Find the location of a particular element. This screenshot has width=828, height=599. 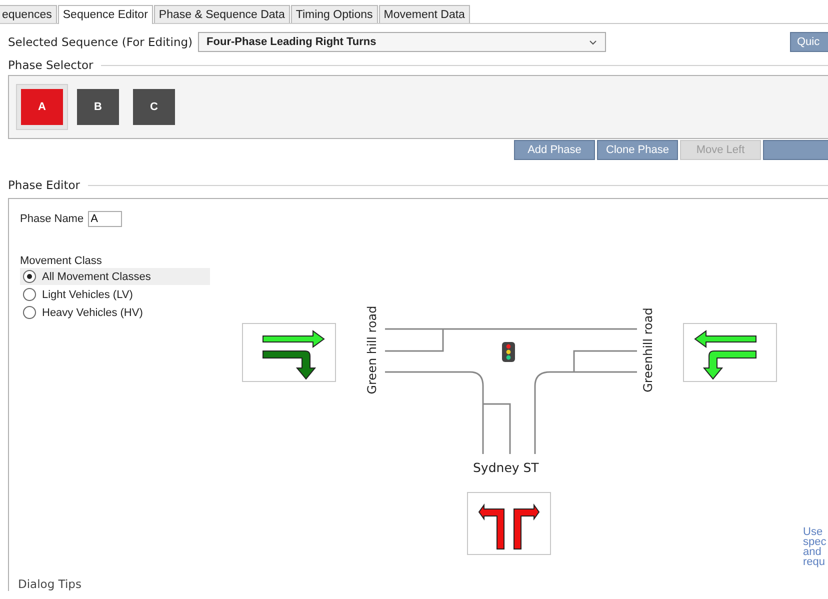

tab: Sequence Editor is located at coordinates (105, 14).